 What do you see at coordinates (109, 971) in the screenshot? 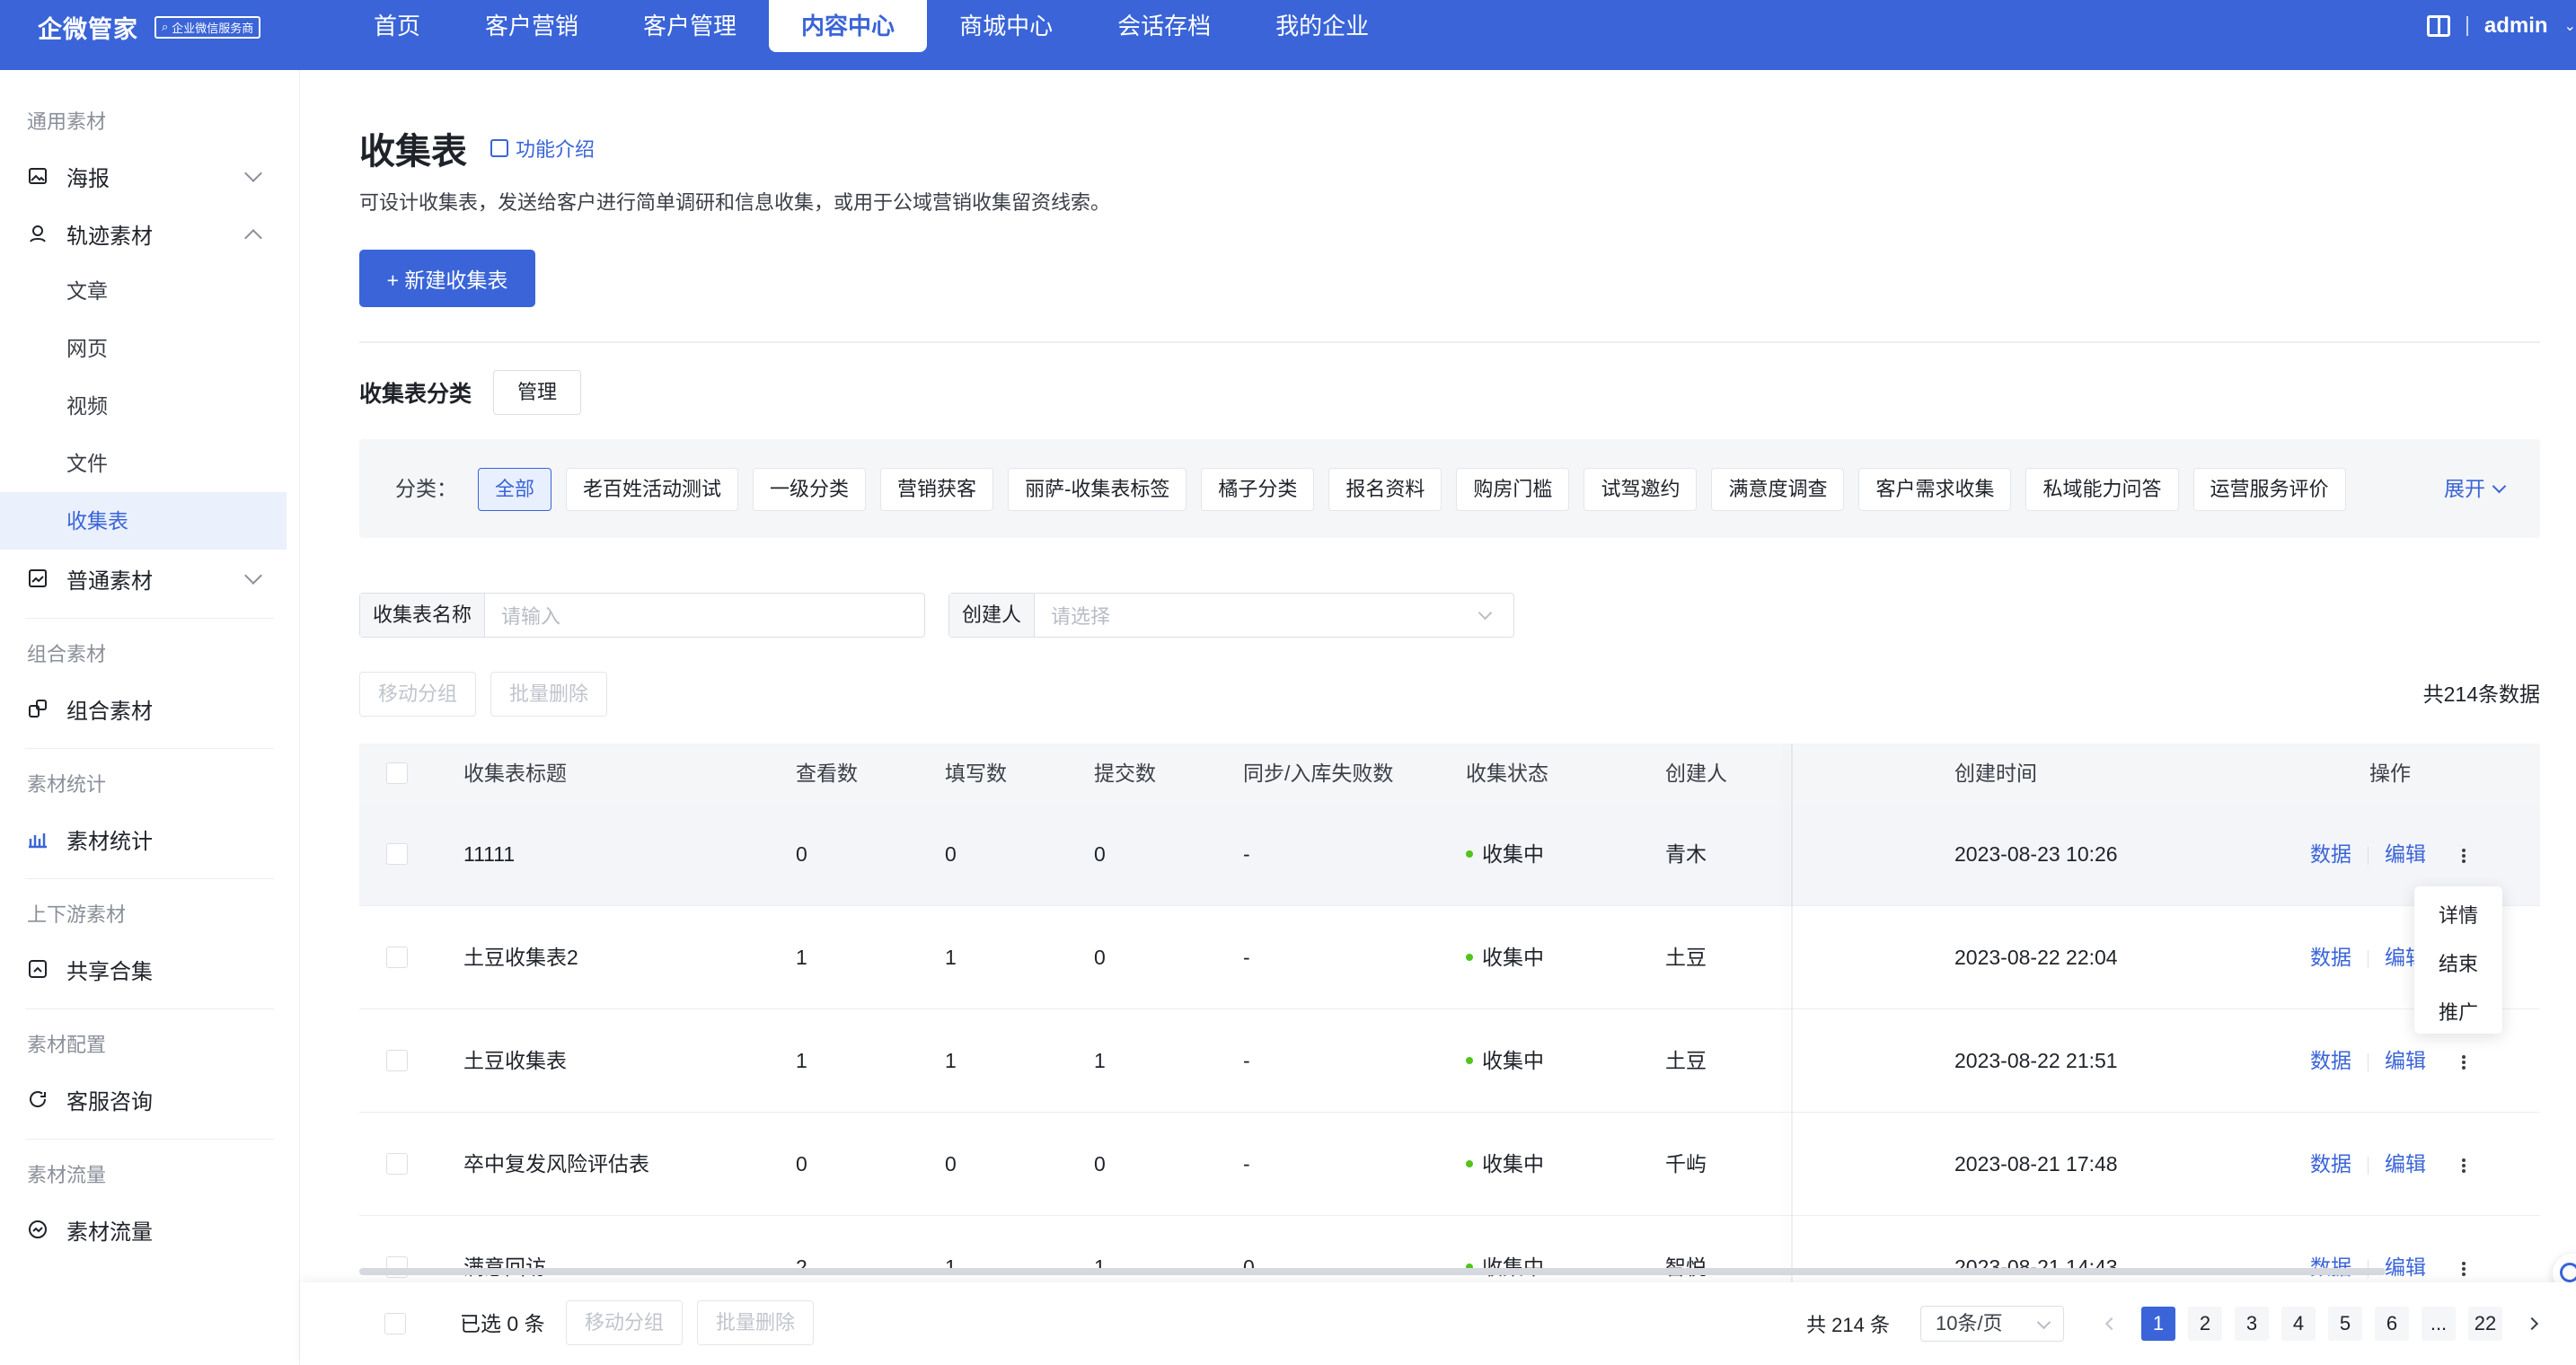
I see `sidebar-item-label: 共享合集` at bounding box center [109, 971].